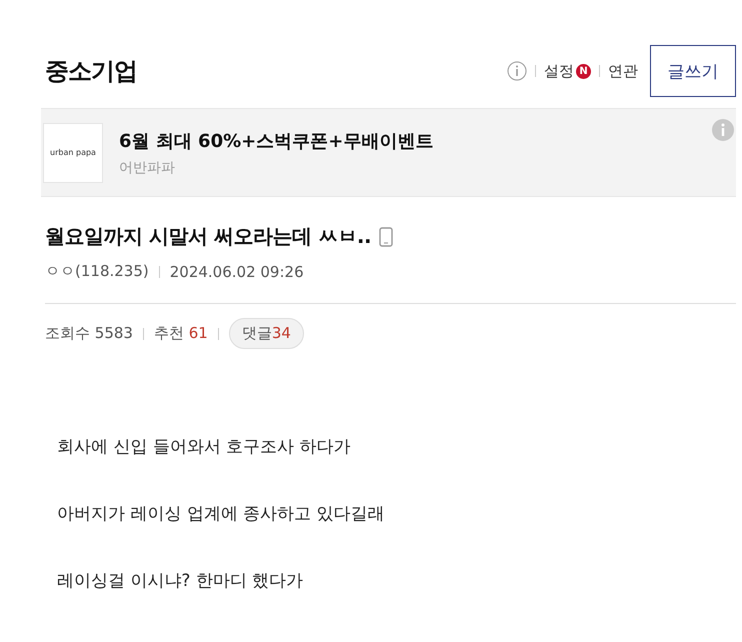 Image resolution: width=742 pixels, height=642 pixels. What do you see at coordinates (276, 141) in the screenshot?
I see `ad-title: 6월 최대 60%+스벅쿠폰+무배이벤트` at bounding box center [276, 141].